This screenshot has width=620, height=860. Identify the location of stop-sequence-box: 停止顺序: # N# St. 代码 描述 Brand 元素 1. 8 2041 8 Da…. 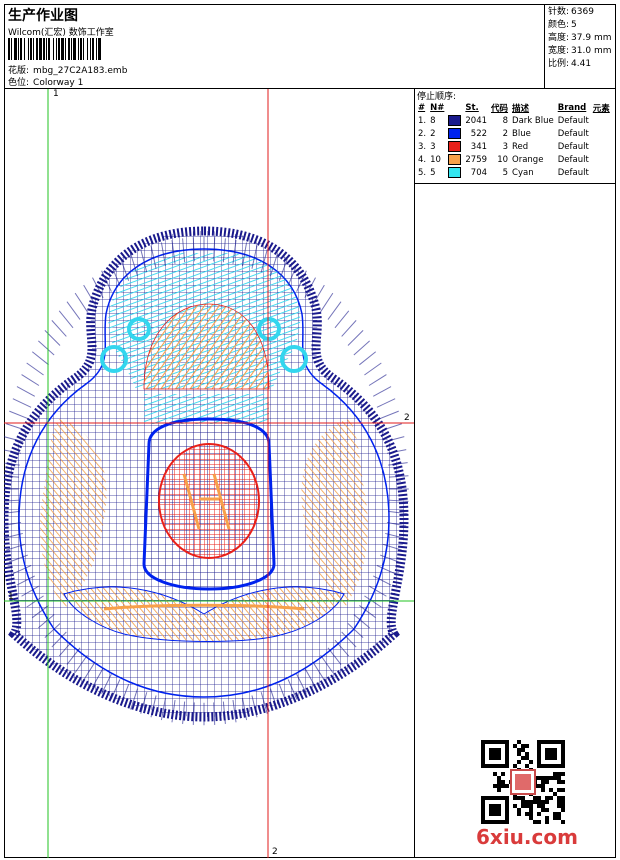
(515, 136).